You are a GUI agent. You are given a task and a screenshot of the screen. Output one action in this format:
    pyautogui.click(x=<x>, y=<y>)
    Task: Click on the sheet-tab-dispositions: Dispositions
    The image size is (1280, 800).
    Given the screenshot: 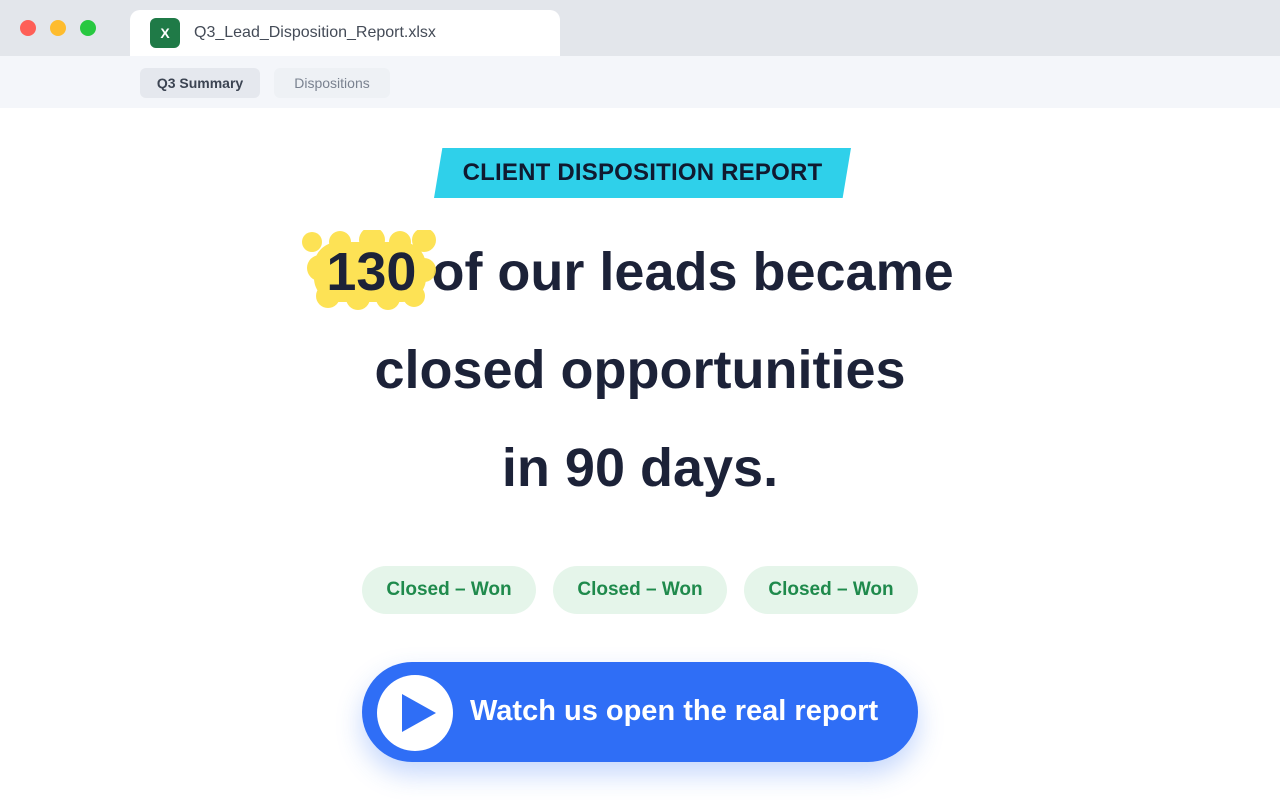 What is the action you would take?
    pyautogui.click(x=332, y=83)
    